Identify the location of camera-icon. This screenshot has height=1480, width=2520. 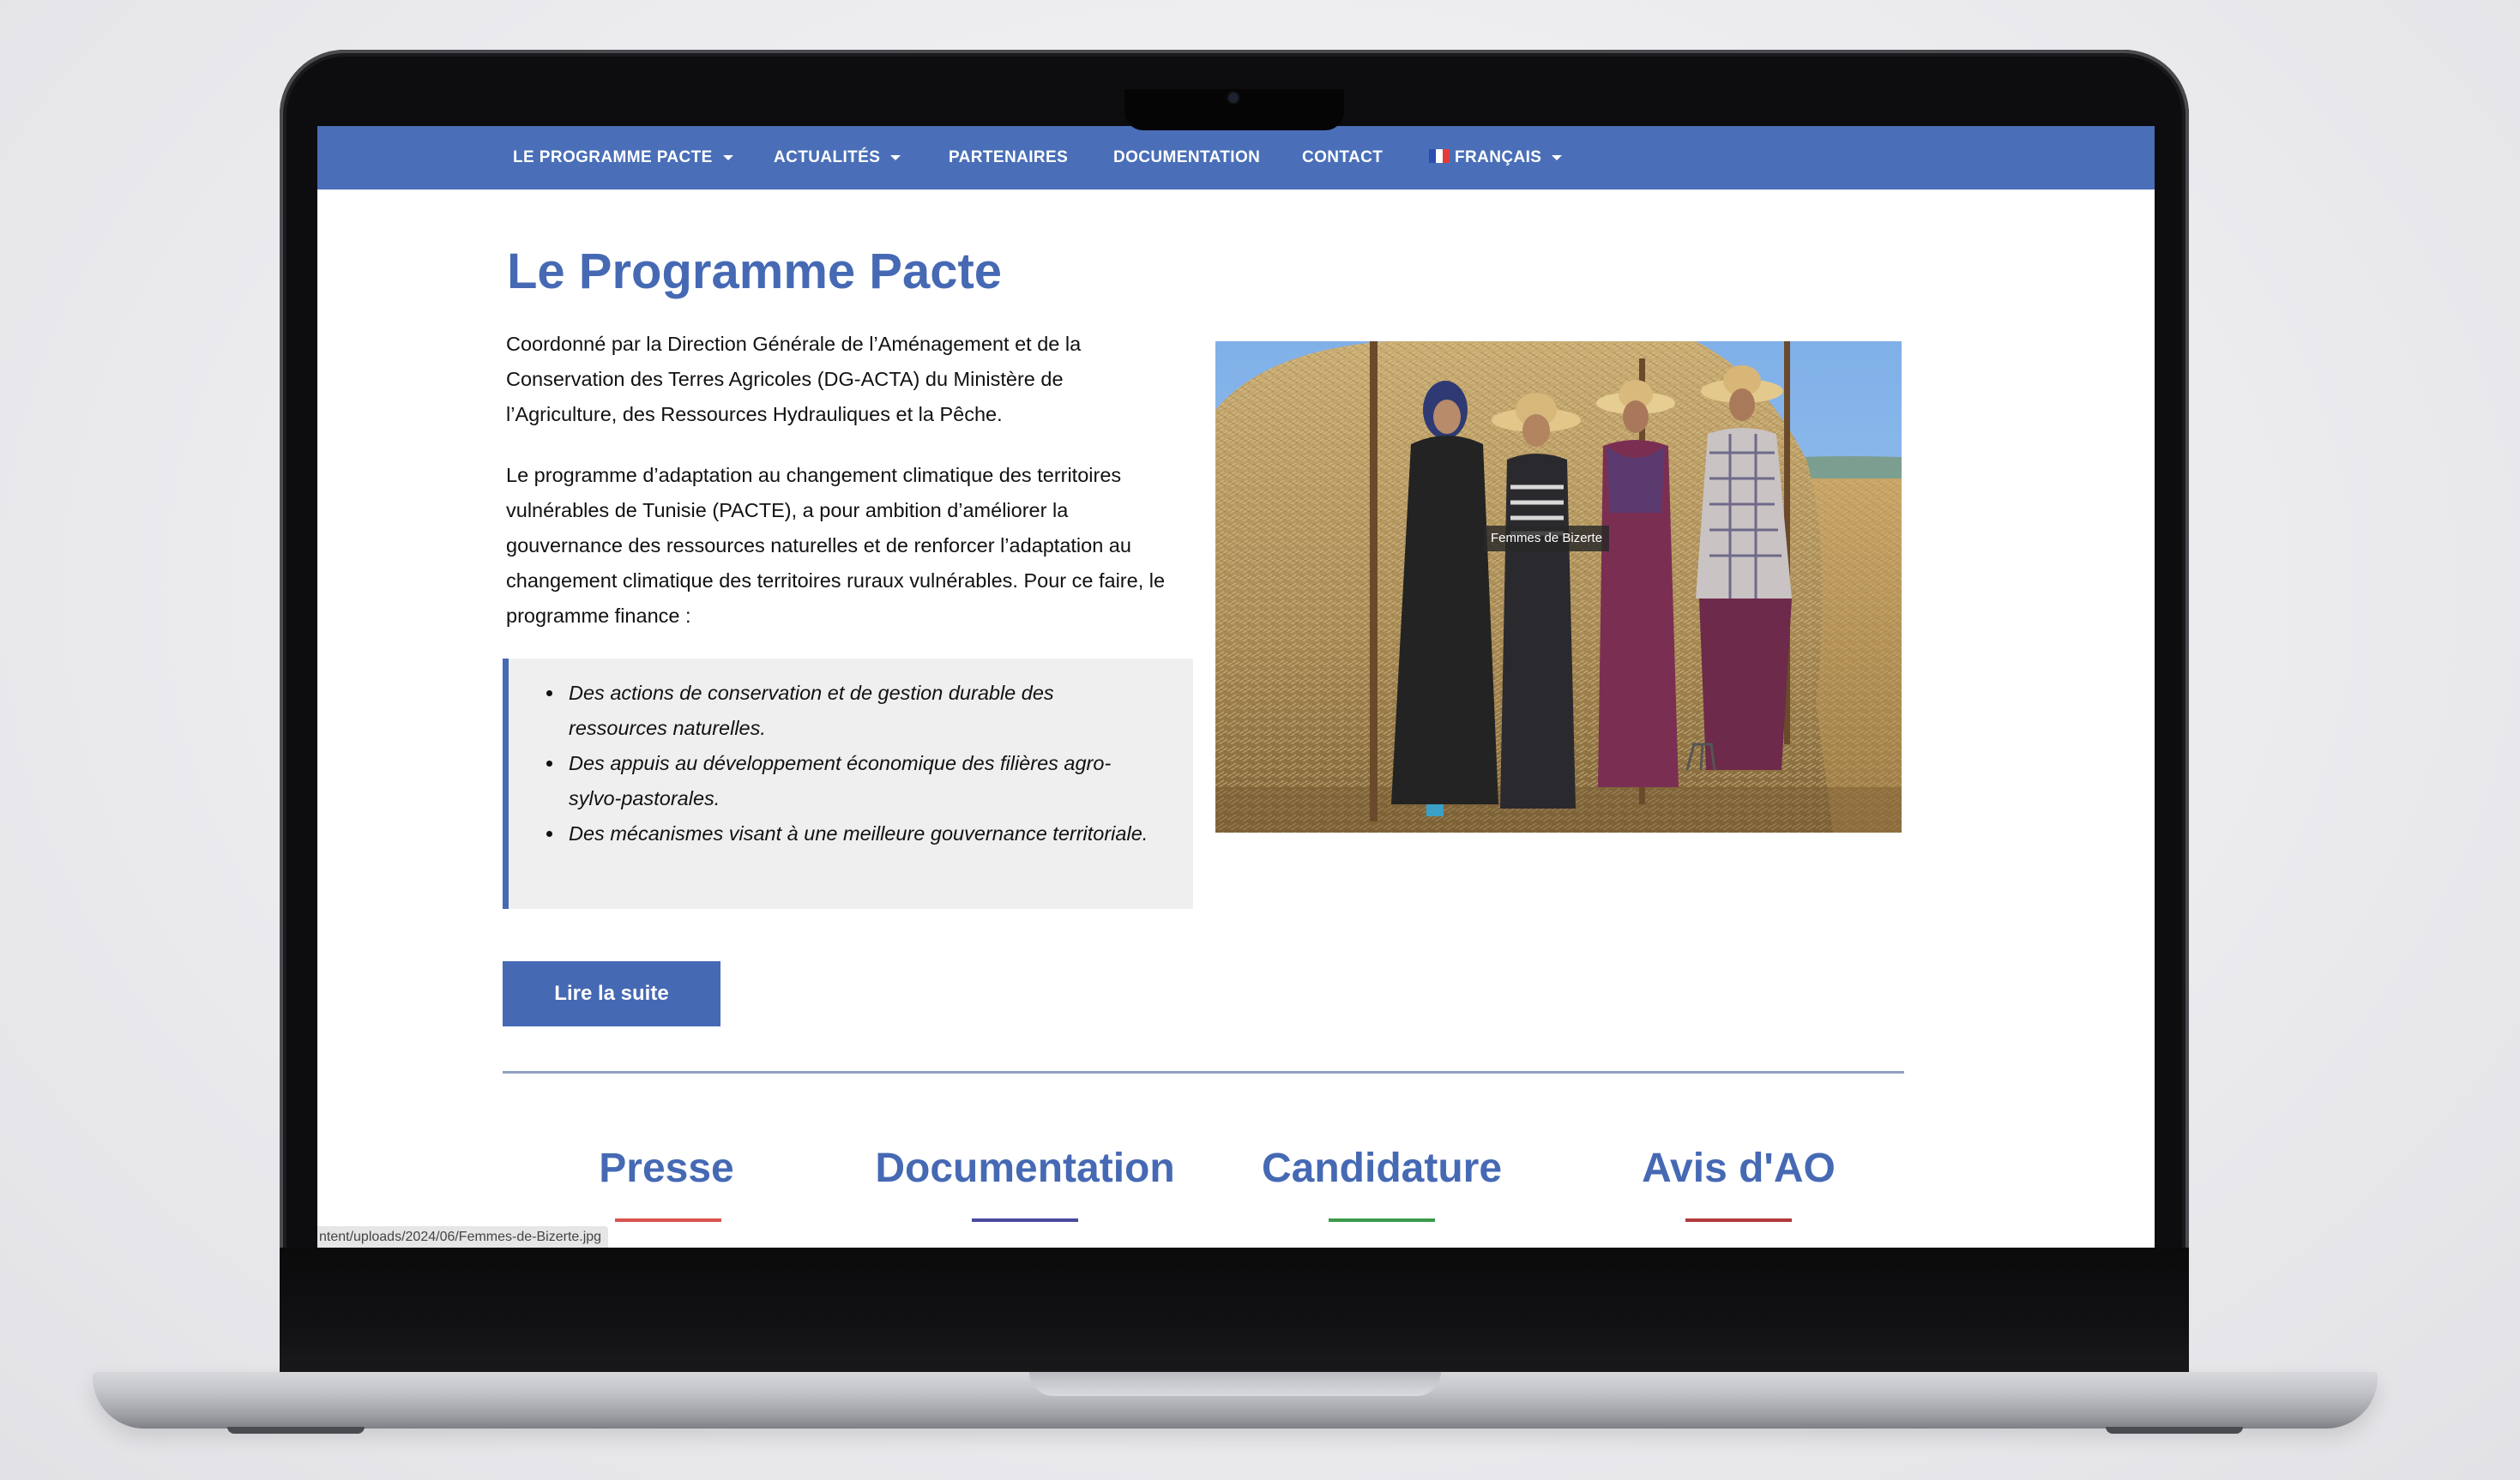
(1233, 98).